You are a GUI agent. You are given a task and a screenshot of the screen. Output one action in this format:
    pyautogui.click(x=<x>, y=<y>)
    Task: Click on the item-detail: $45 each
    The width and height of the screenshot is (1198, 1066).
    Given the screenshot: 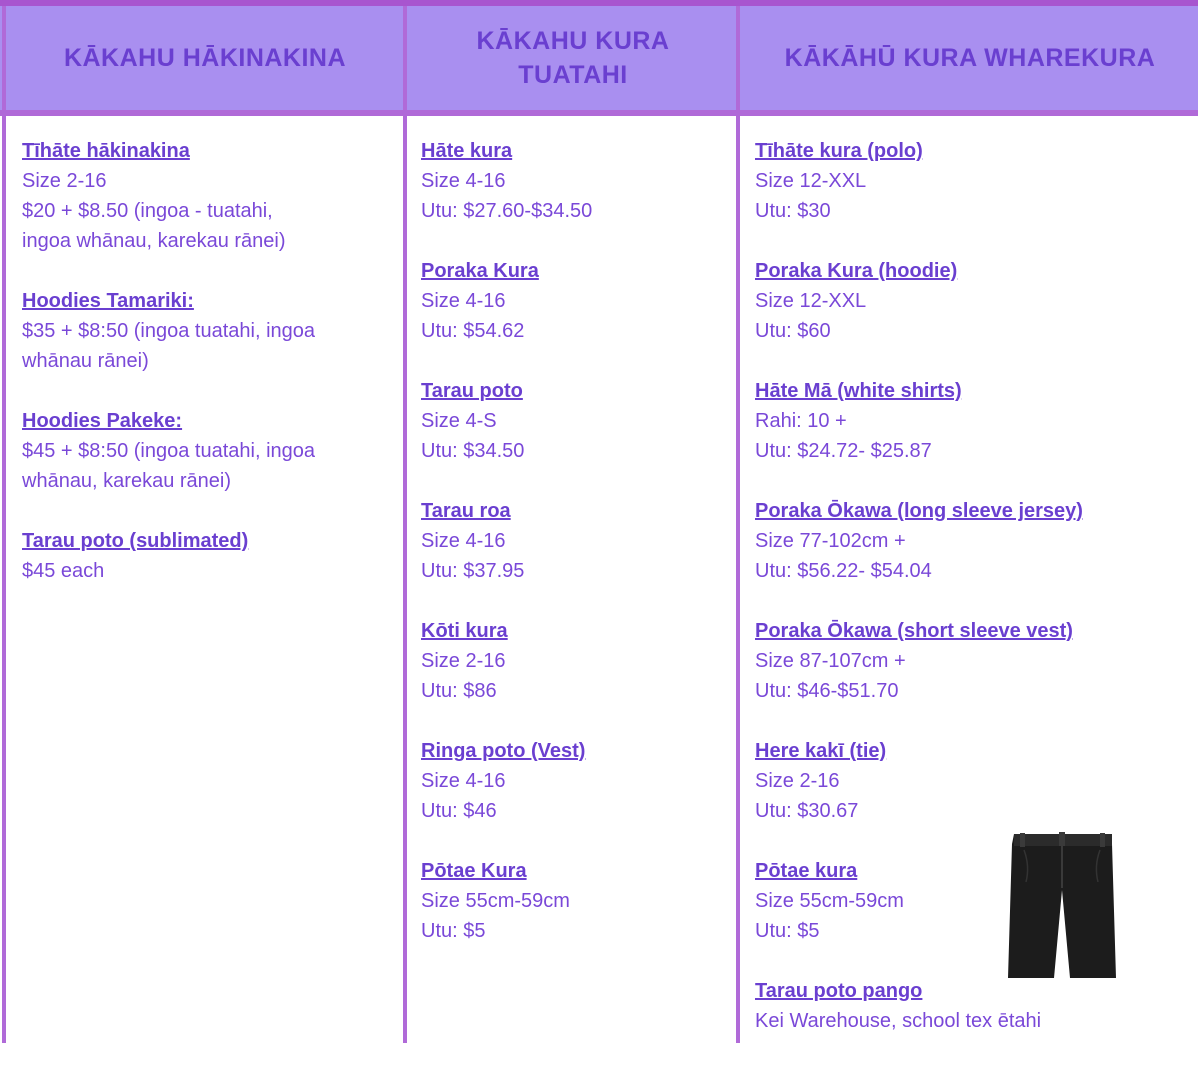 What is the action you would take?
    pyautogui.click(x=63, y=571)
    